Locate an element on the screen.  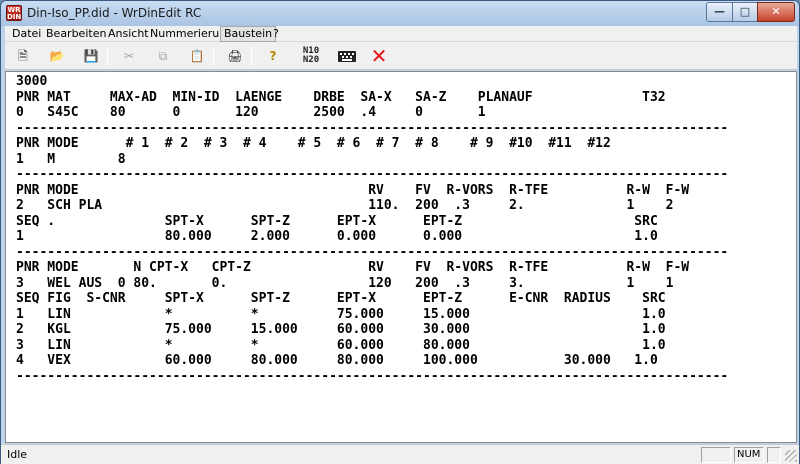
maximize-icon: □ is located at coordinates (745, 11).